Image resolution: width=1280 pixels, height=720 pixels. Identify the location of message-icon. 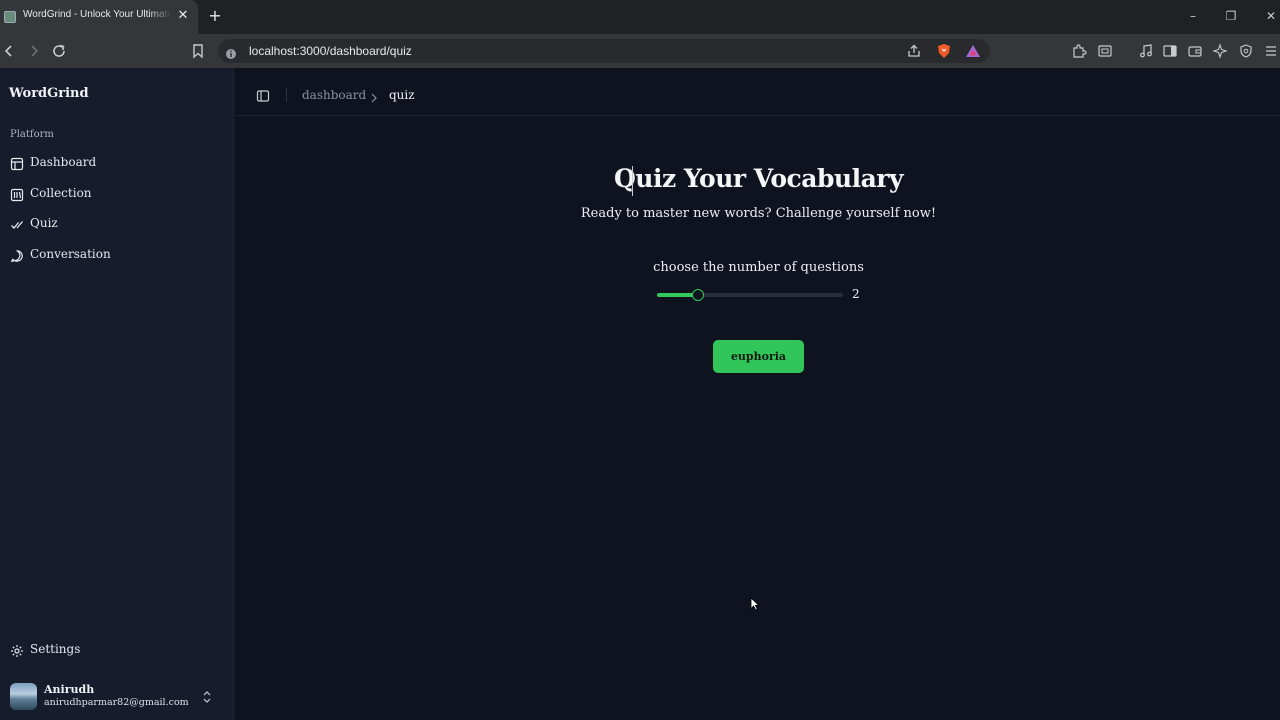
(17, 255).